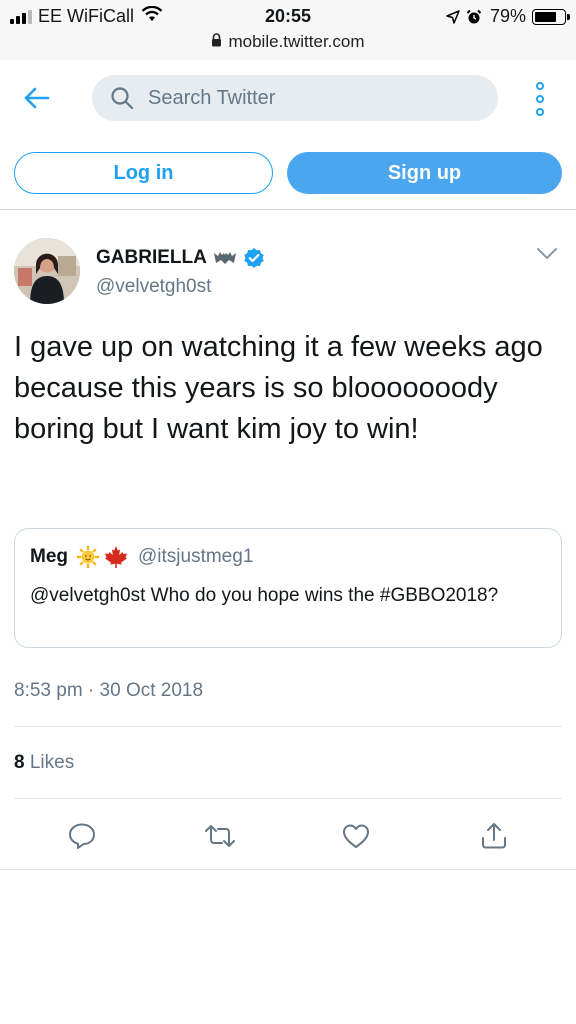 This screenshot has height=1024, width=576. Describe the element at coordinates (251, 258) in the screenshot. I see `verified-badge-icon` at that location.